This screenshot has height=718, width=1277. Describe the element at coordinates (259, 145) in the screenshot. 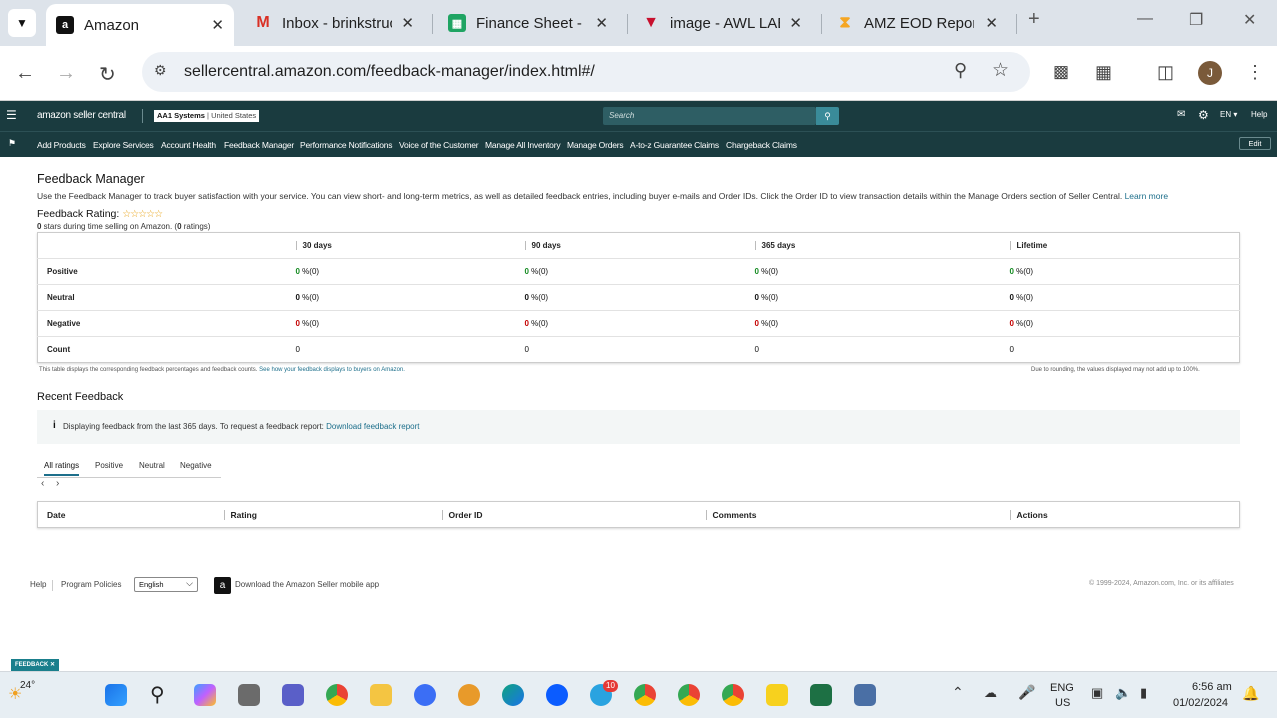

I see `nav-feedback-manager: Feedback Manager` at that location.